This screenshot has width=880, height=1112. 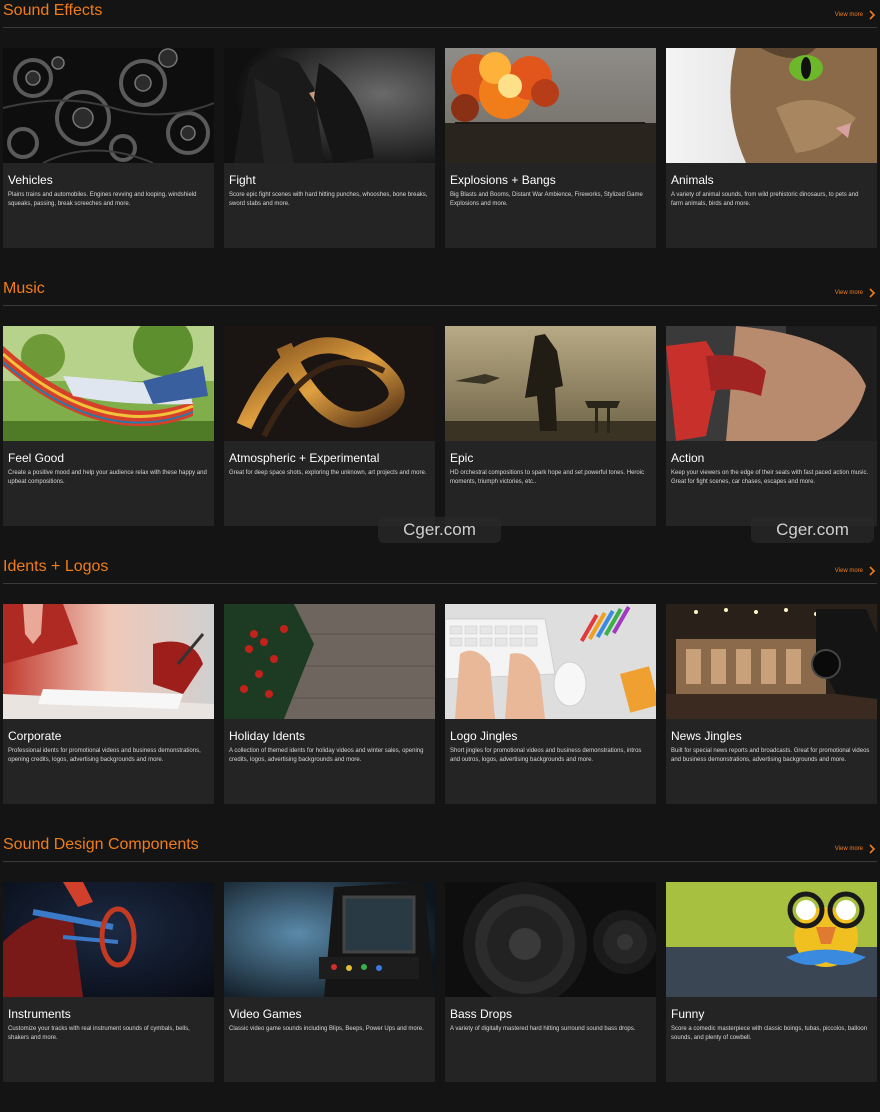 What do you see at coordinates (771, 661) in the screenshot?
I see `news-jingles-thumbnail` at bounding box center [771, 661].